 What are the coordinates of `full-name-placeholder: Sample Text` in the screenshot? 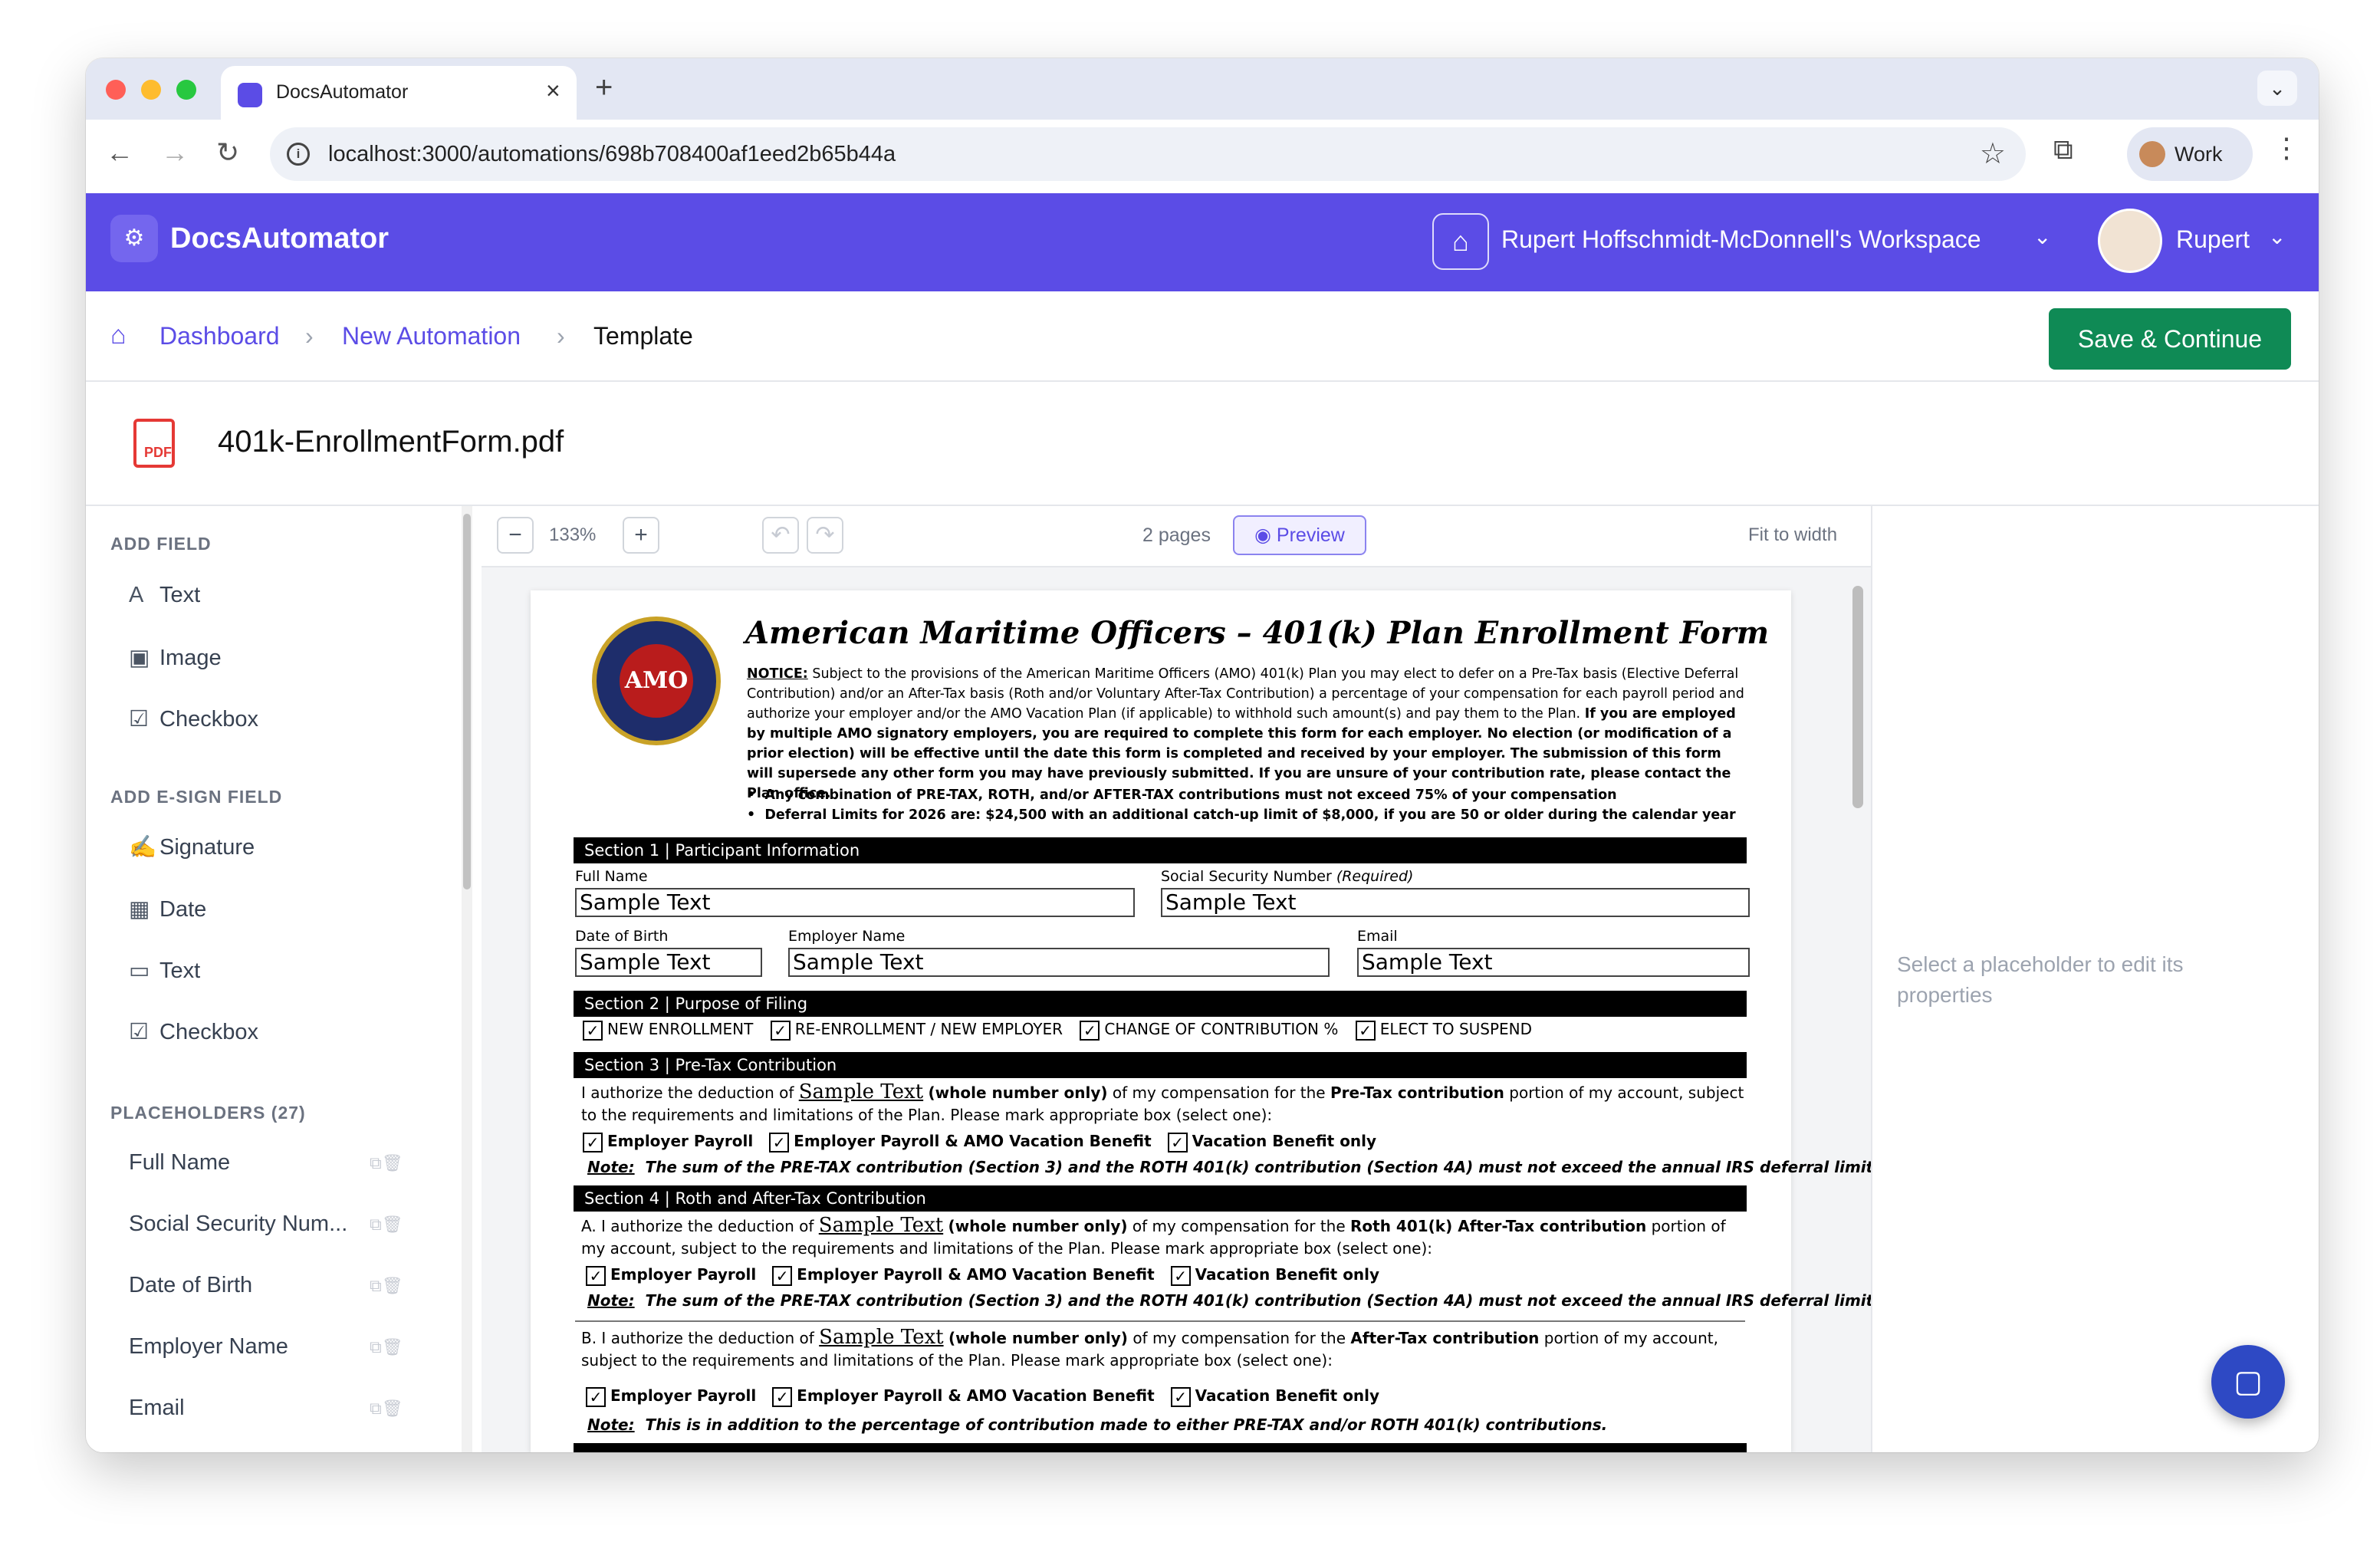 It's located at (855, 902).